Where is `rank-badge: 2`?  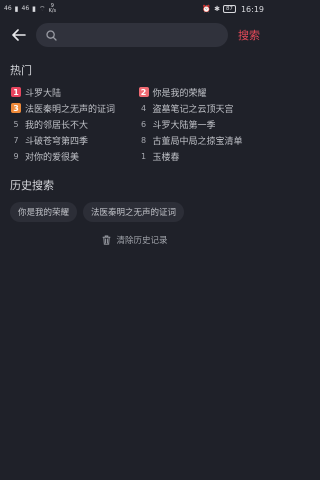 rank-badge: 2 is located at coordinates (143, 92).